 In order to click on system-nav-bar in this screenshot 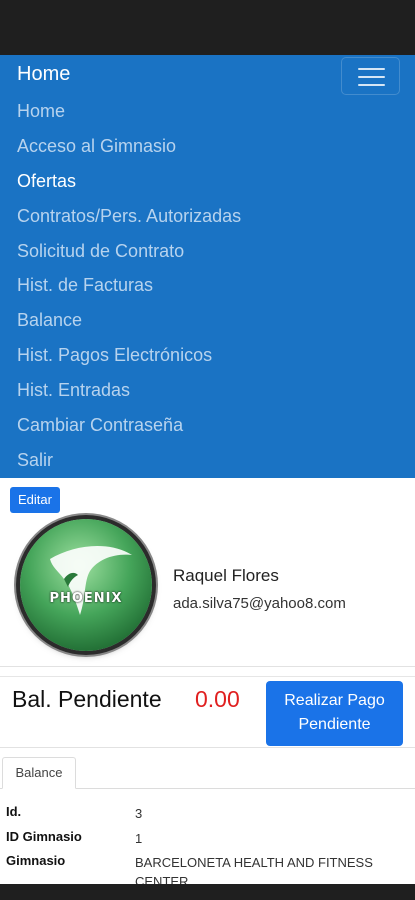, I will do `click(207, 892)`.